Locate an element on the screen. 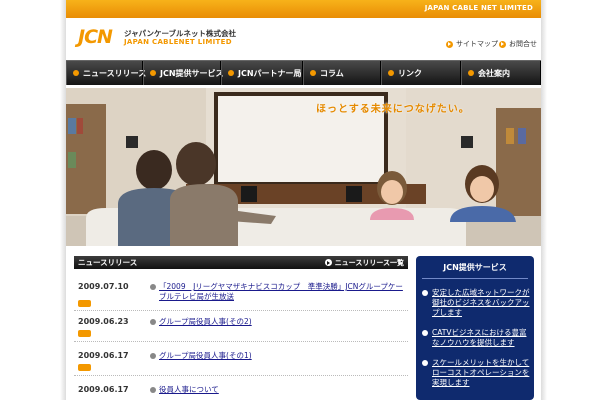 This screenshot has height=400, width=610. news-section-title: ニュースリリース is located at coordinates (108, 262).